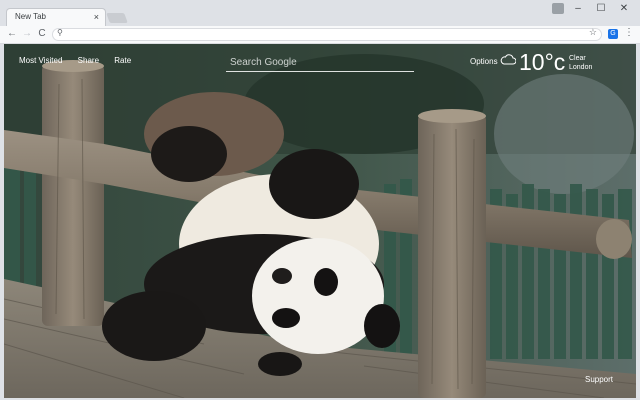  What do you see at coordinates (56, 17) in the screenshot?
I see `tab-new-tab: New Tab ×` at bounding box center [56, 17].